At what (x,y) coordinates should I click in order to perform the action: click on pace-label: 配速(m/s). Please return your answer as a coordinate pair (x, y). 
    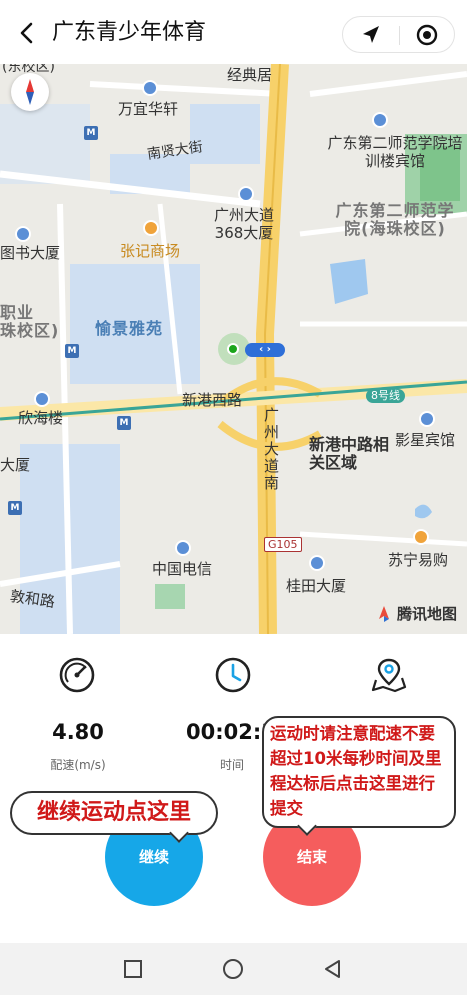
    Looking at the image, I should click on (78, 765).